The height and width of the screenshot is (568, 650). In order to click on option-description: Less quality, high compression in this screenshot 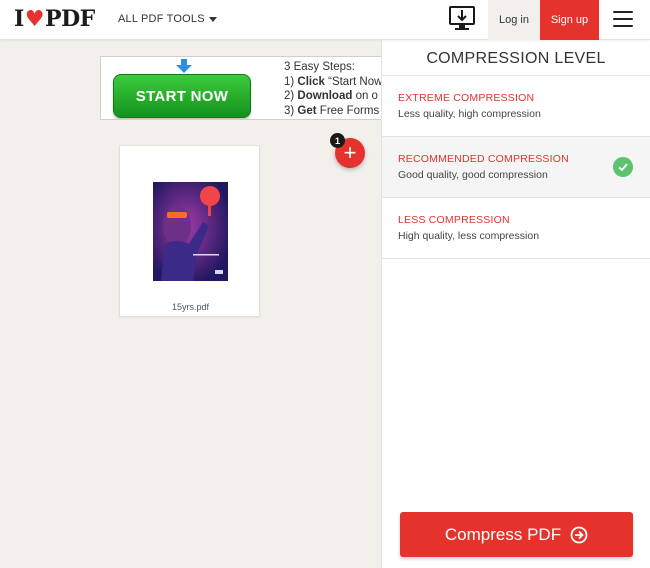, I will do `click(469, 114)`.